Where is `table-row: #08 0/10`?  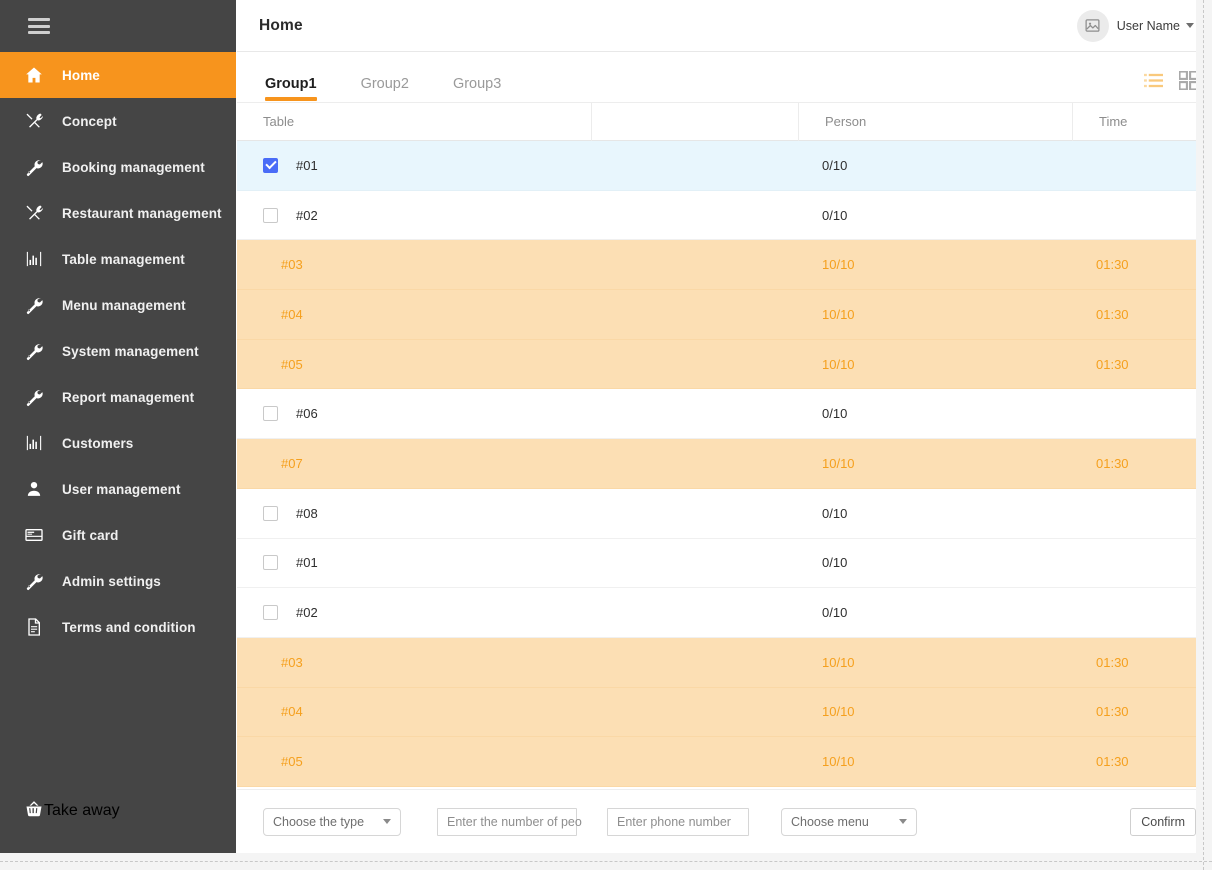 table-row: #08 0/10 is located at coordinates (724, 513).